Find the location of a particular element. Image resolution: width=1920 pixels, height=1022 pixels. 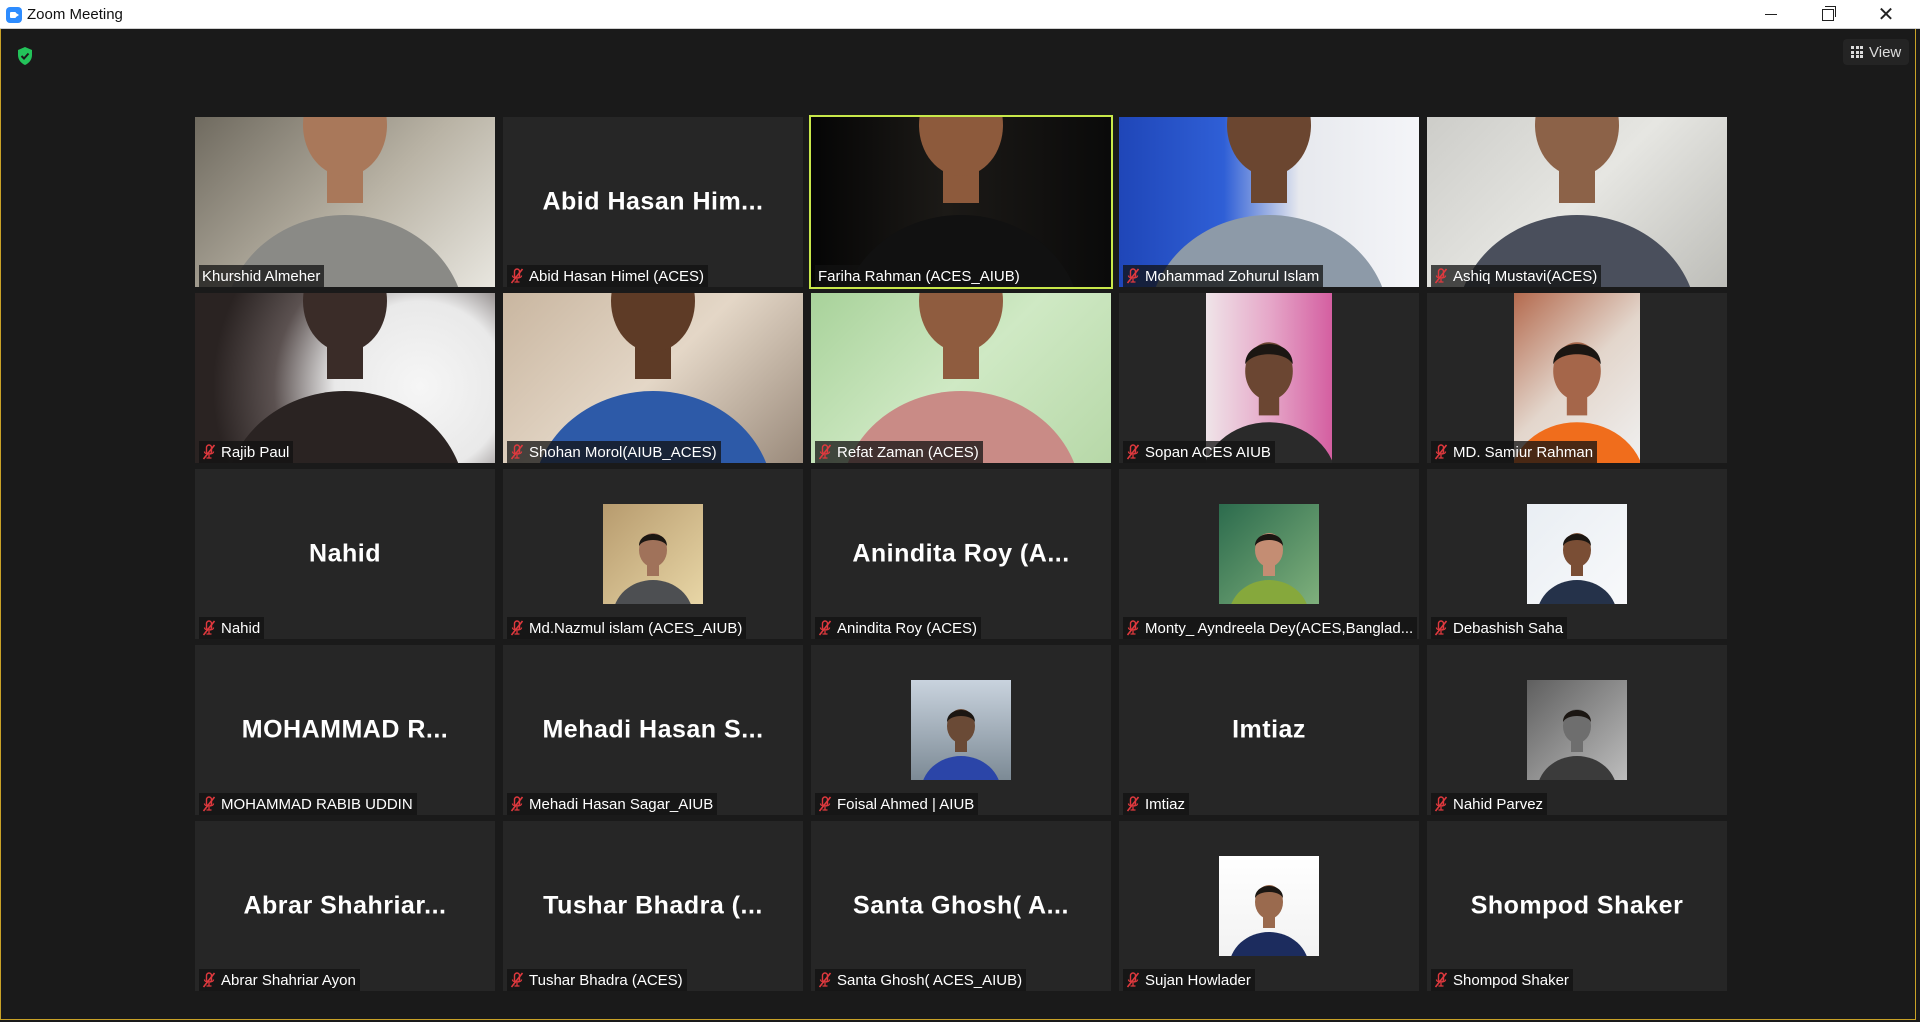

participant-name: Abid Hasan Himel (ACES) is located at coordinates (617, 276).